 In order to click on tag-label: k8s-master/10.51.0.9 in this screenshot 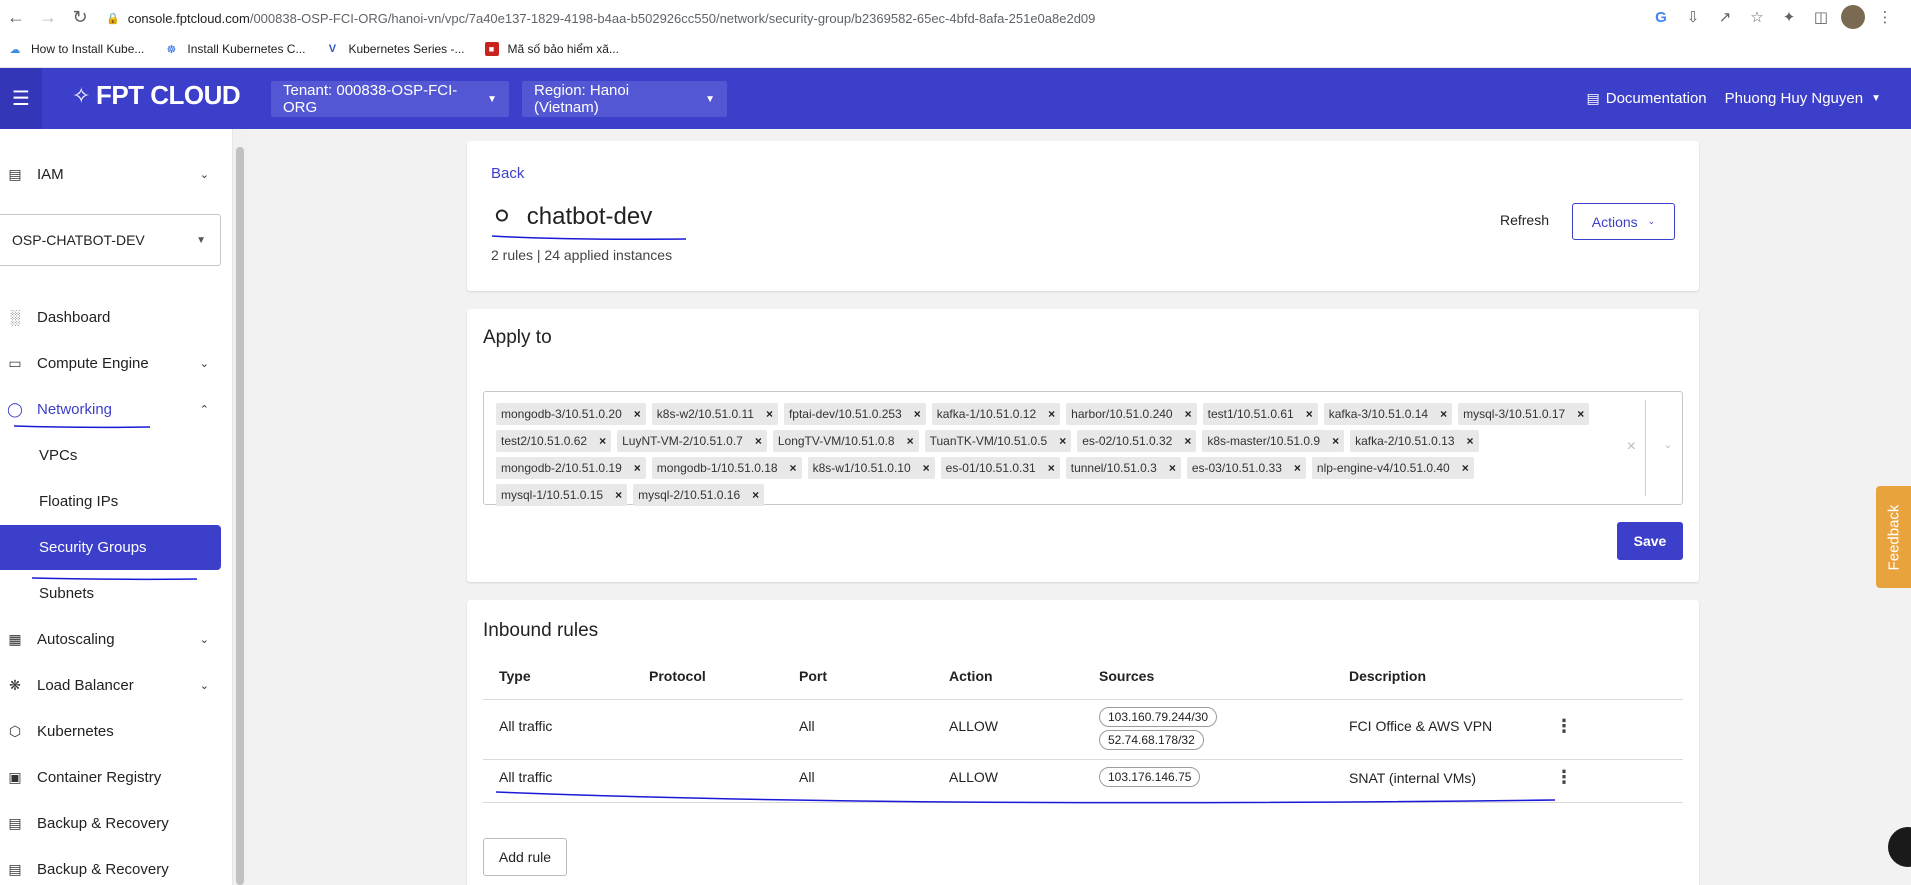, I will do `click(1264, 441)`.